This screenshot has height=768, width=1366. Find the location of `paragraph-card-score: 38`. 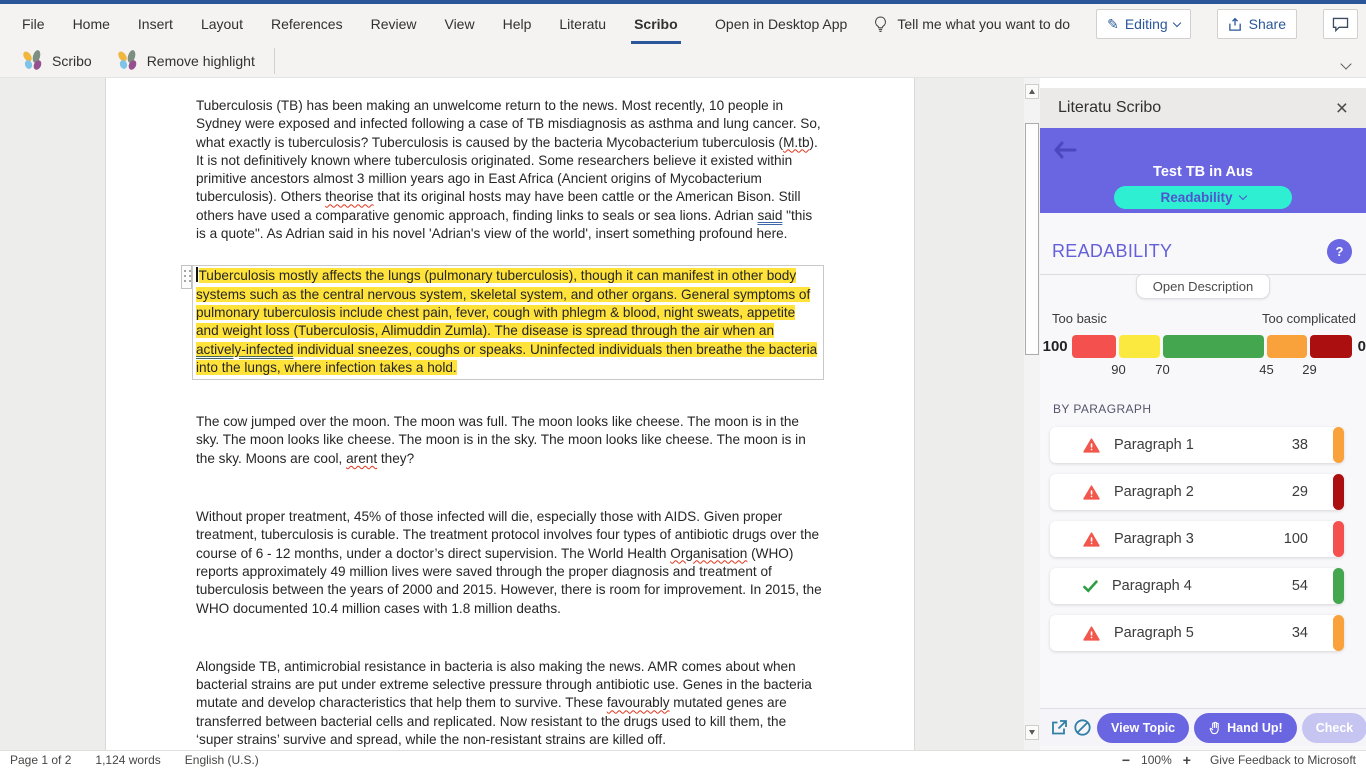

paragraph-card-score: 38 is located at coordinates (1299, 445).